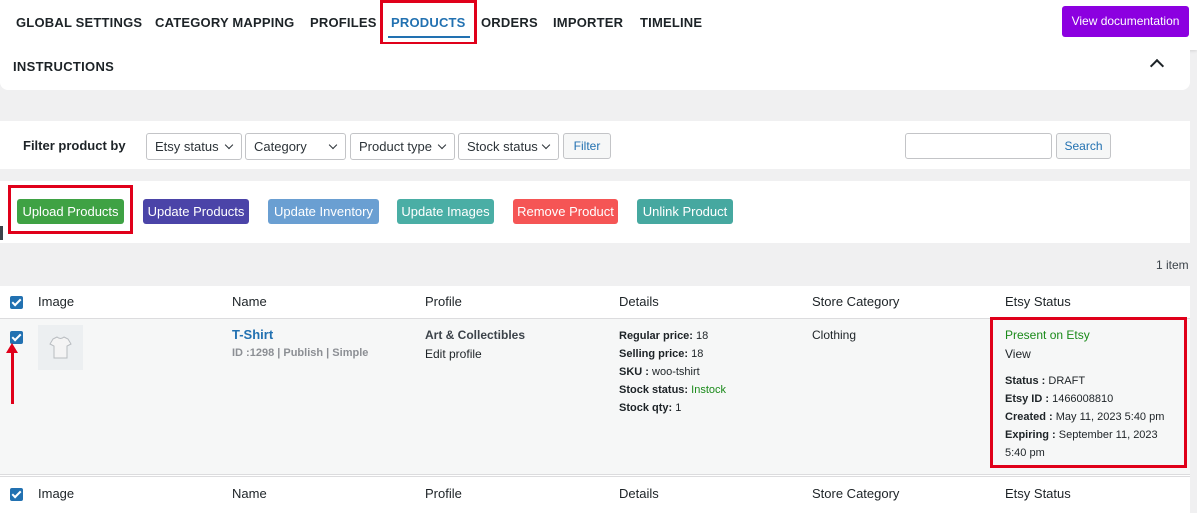  I want to click on product-type-select: Product type, so click(402, 146).